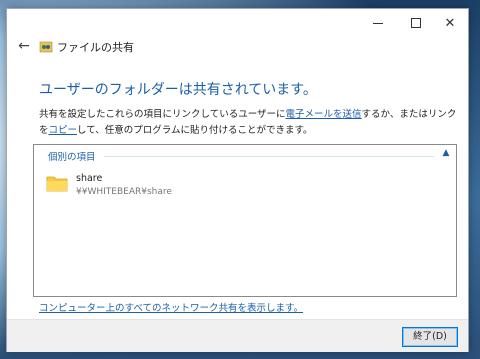 The width and height of the screenshot is (480, 359). Describe the element at coordinates (72, 156) in the screenshot. I see `group-header-individual-items: 個別の項目` at that location.